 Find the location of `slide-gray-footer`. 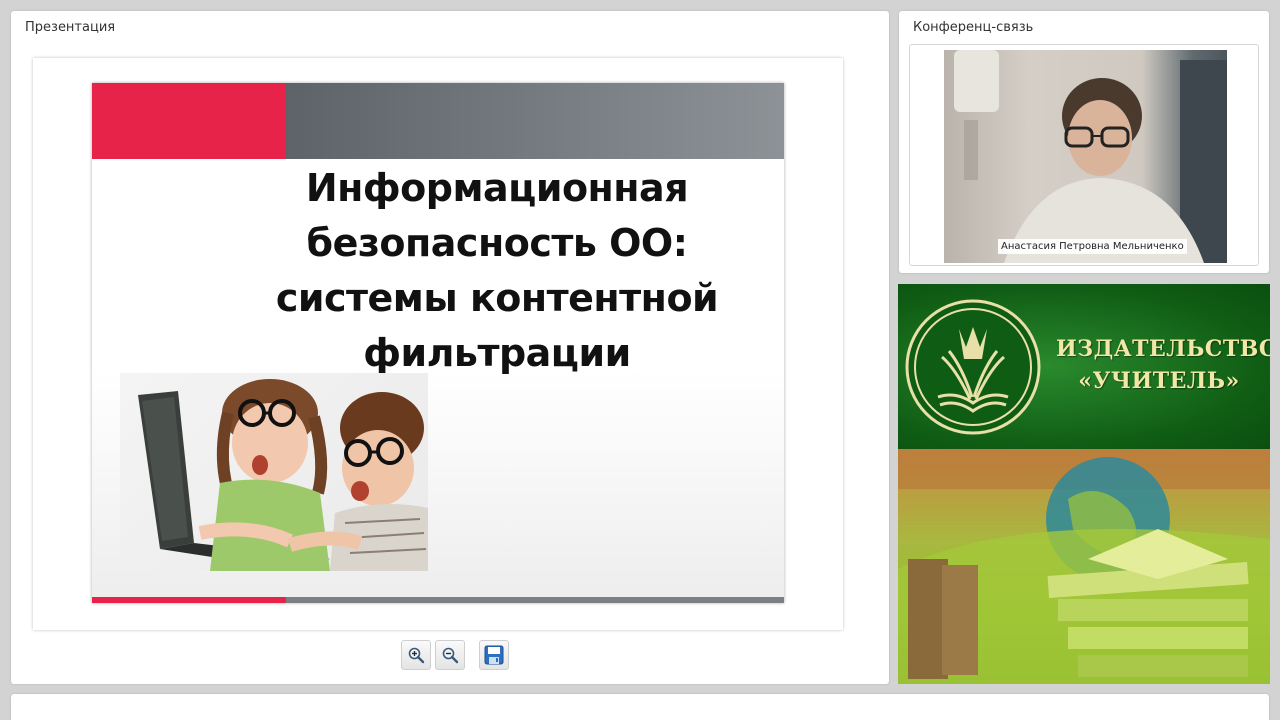

slide-gray-footer is located at coordinates (535, 600).